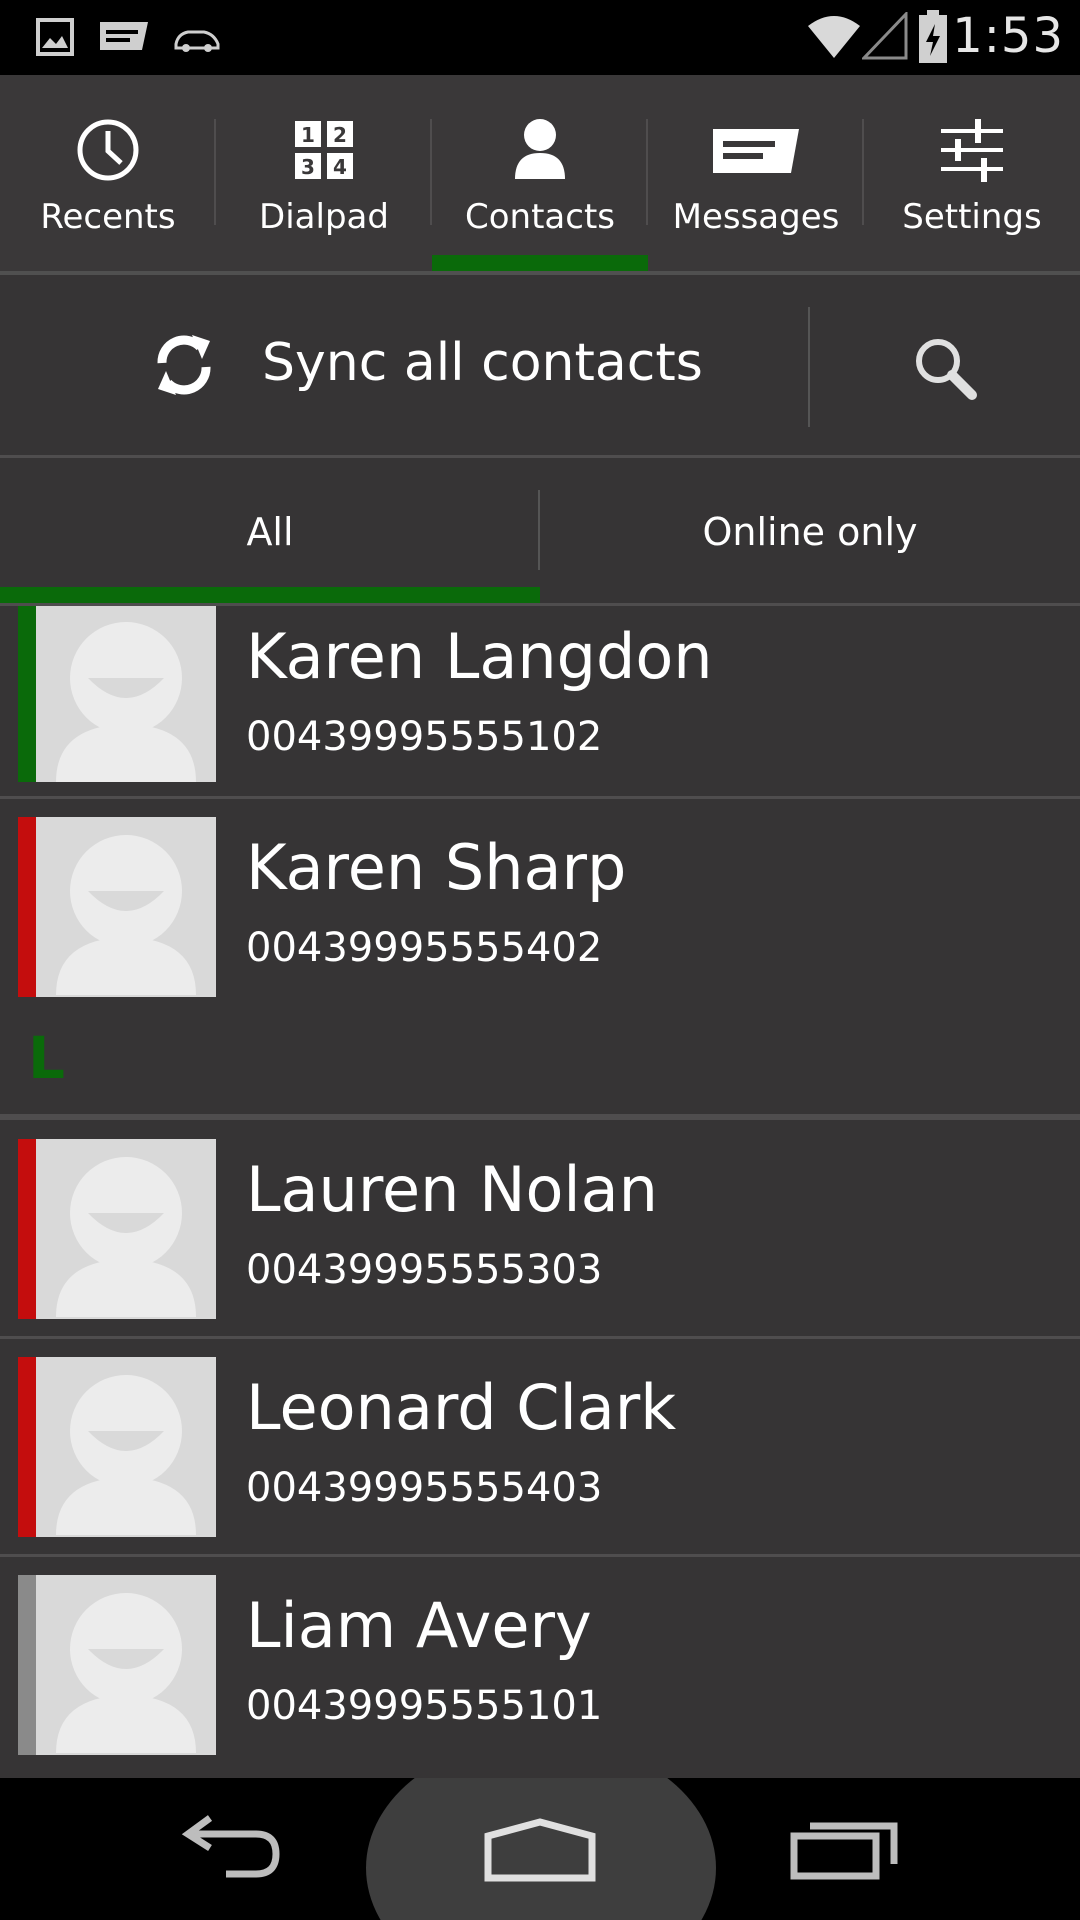 This screenshot has height=1920, width=1080. Describe the element at coordinates (230, 1846) in the screenshot. I see `back-icon` at that location.